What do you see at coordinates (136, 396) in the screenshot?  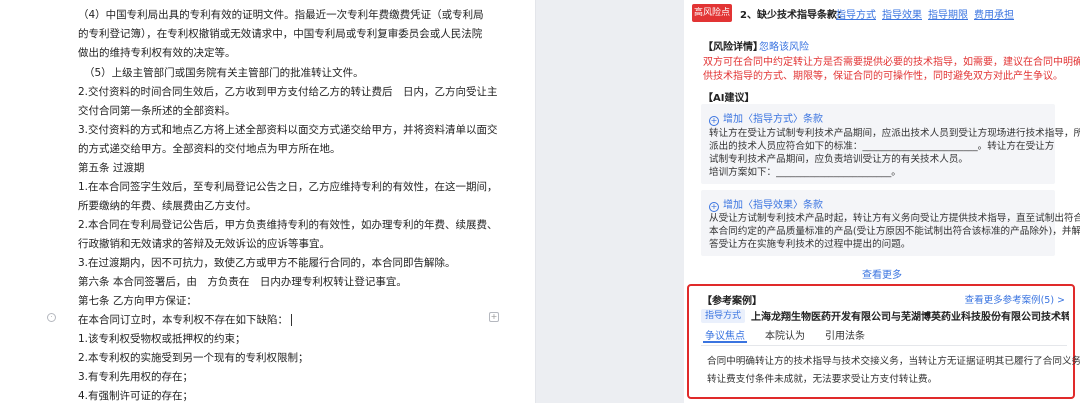 I see `doc-line: 4.有强制许可证的存在；` at bounding box center [136, 396].